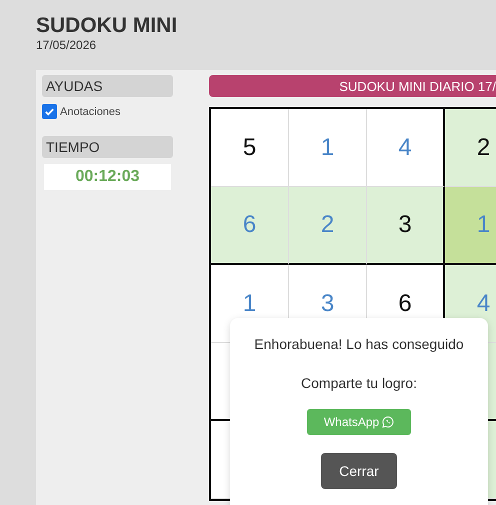 Image resolution: width=496 pixels, height=505 pixels. I want to click on section-label: AYUDAS, so click(107, 86).